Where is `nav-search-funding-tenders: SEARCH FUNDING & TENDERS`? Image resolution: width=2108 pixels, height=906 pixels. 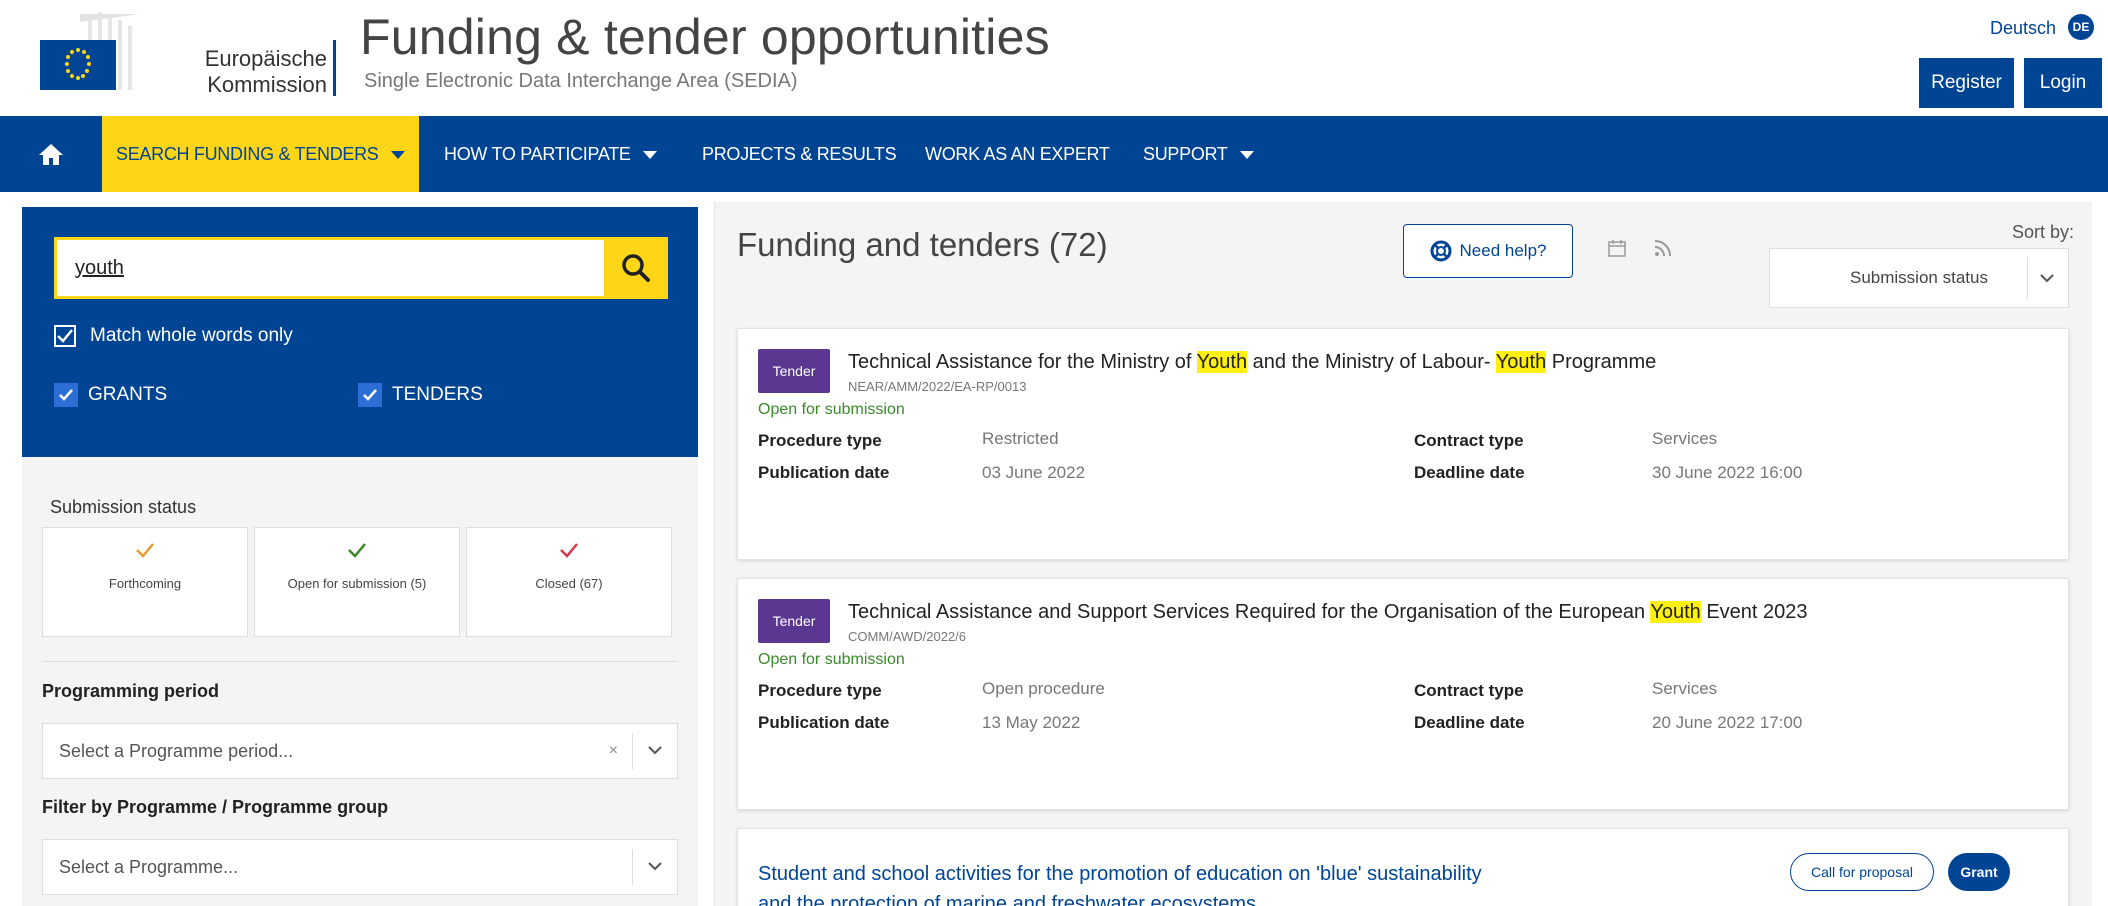
nav-search-funding-tenders: SEARCH FUNDING & TENDERS is located at coordinates (260, 154).